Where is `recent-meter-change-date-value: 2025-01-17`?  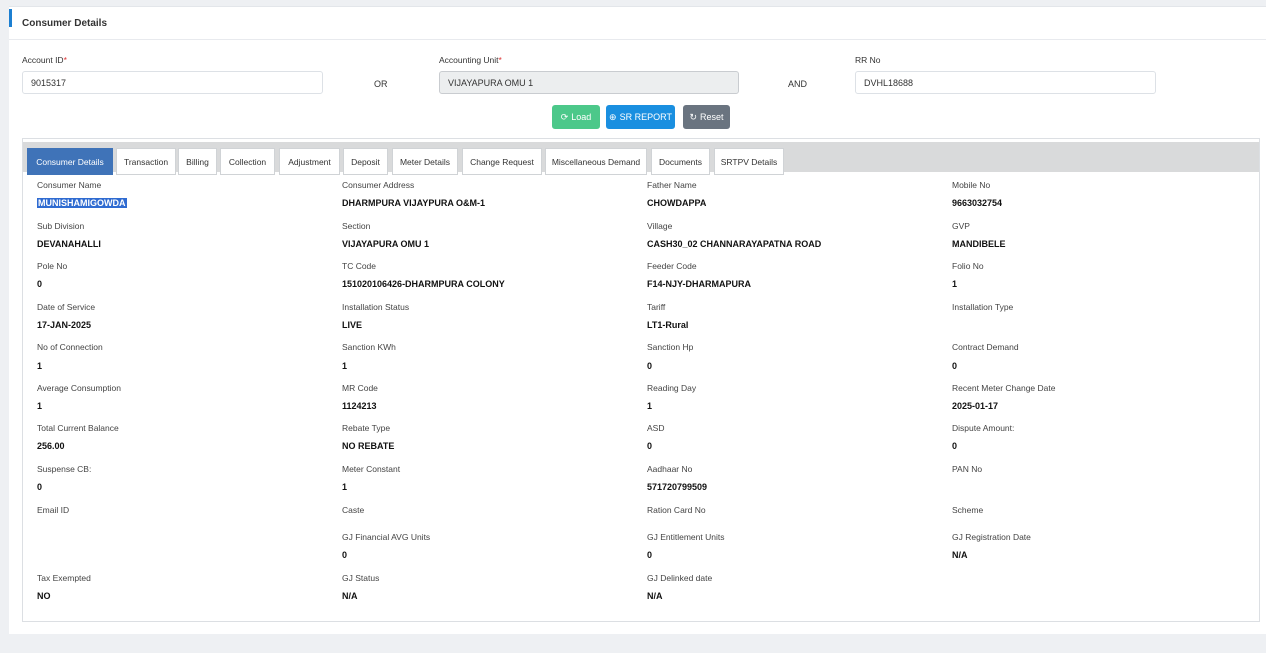 recent-meter-change-date-value: 2025-01-17 is located at coordinates (975, 406).